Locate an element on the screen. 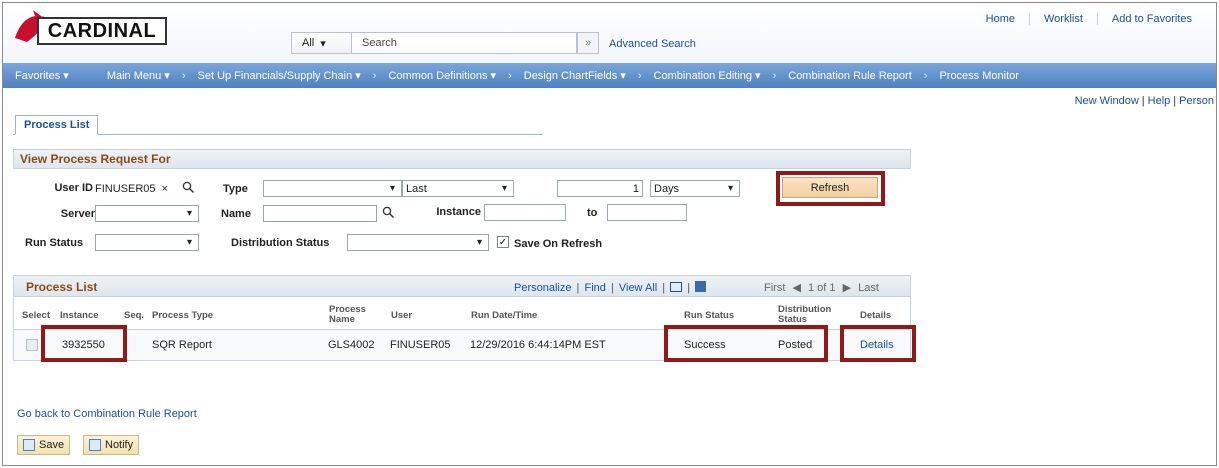 The height and width of the screenshot is (468, 1219). server-select: ▾ is located at coordinates (147, 213).